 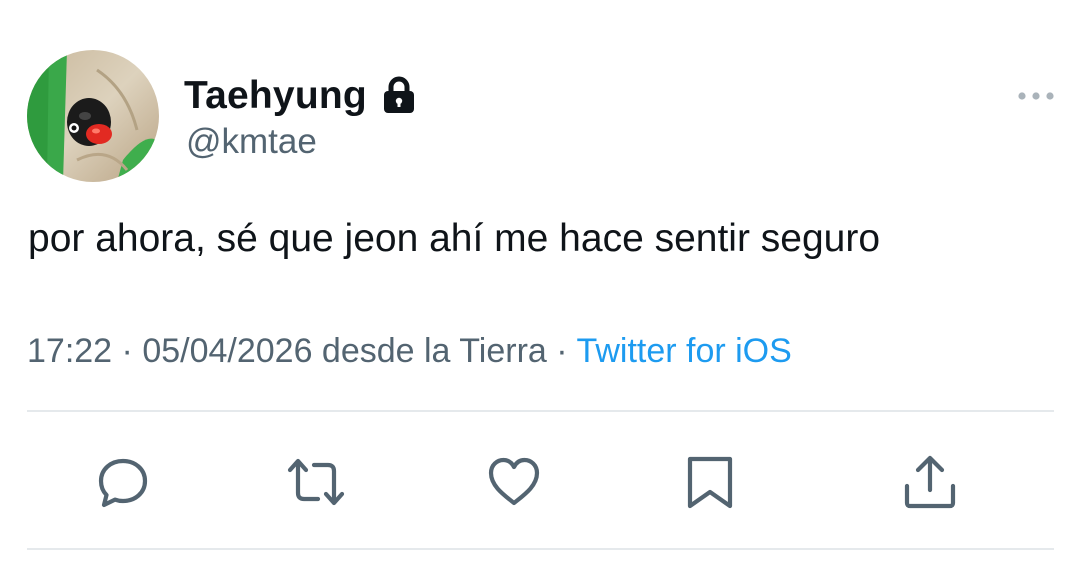 I want to click on bookmark-button, so click(x=710, y=482).